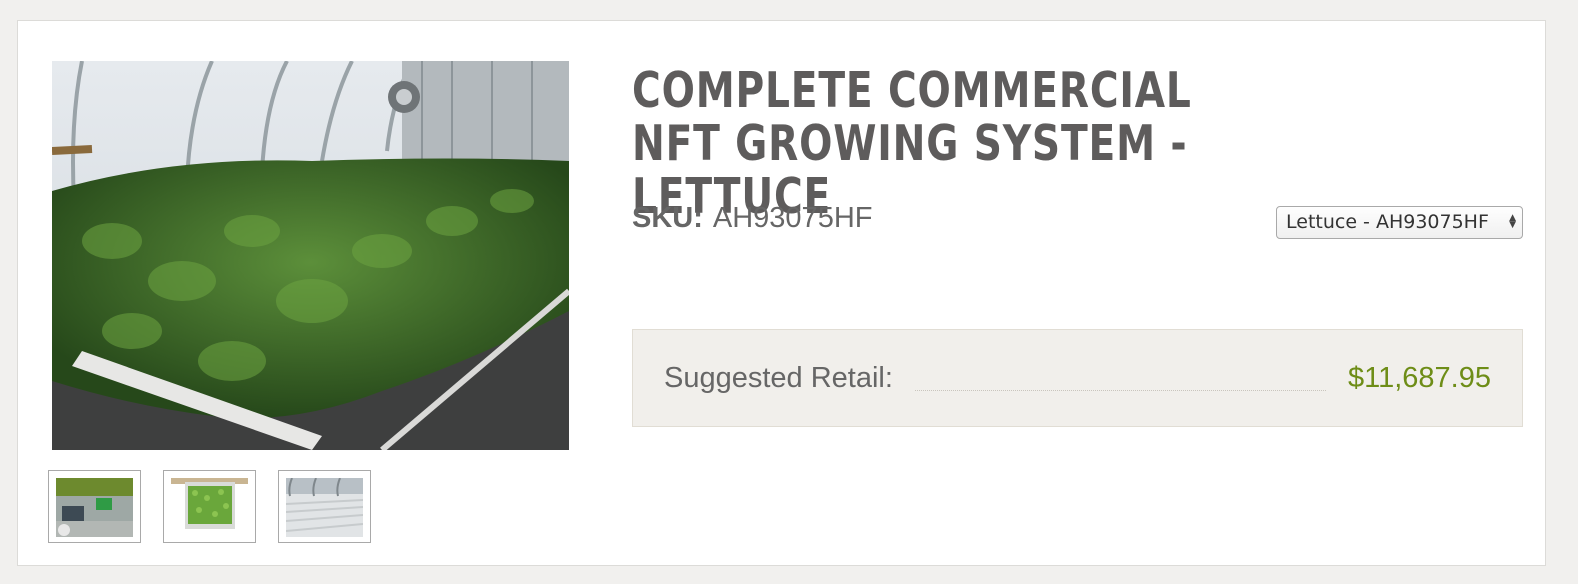 This screenshot has height=584, width=1578. Describe the element at coordinates (778, 378) in the screenshot. I see `retail-label: Suggested Retail:` at that location.